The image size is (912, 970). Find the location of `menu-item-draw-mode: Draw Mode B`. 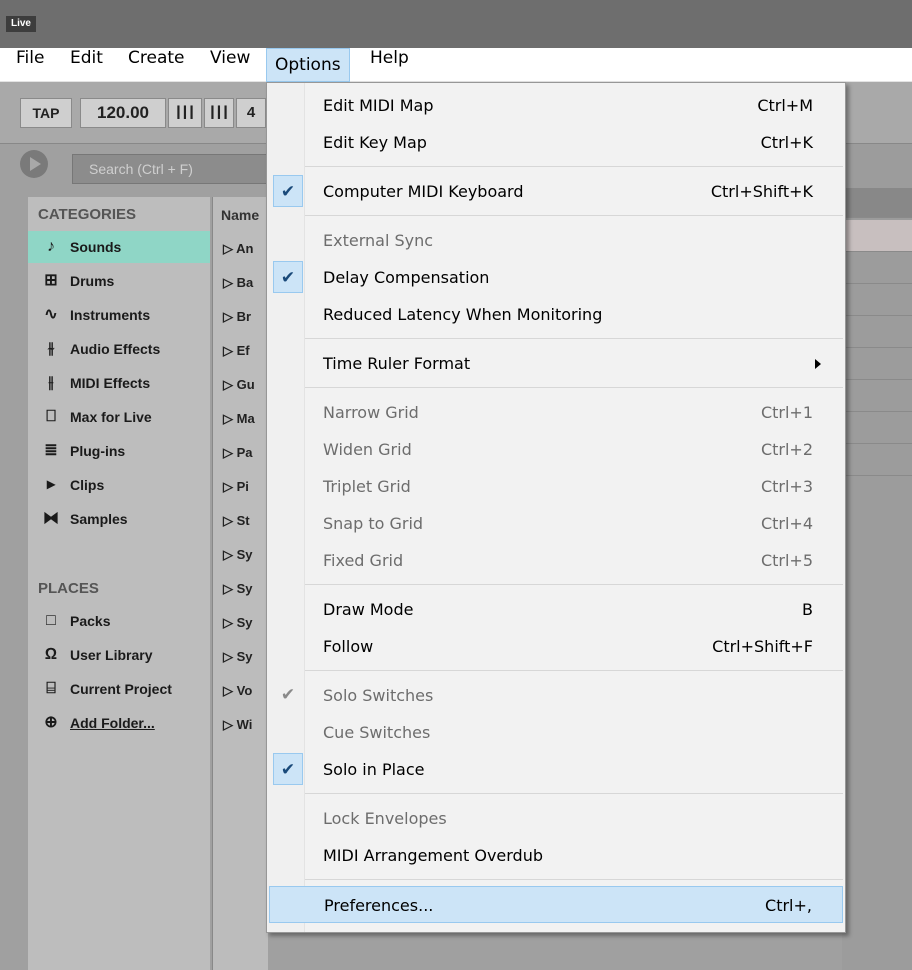

menu-item-draw-mode: Draw Mode B is located at coordinates (556, 609).